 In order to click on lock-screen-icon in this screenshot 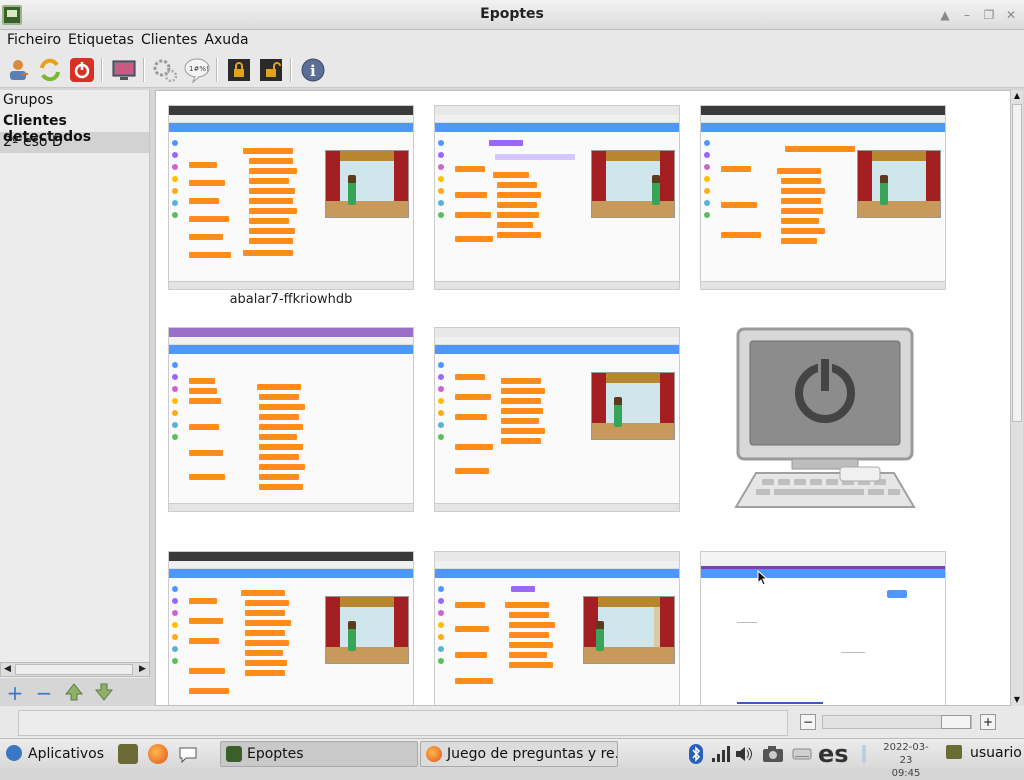, I will do `click(239, 70)`.